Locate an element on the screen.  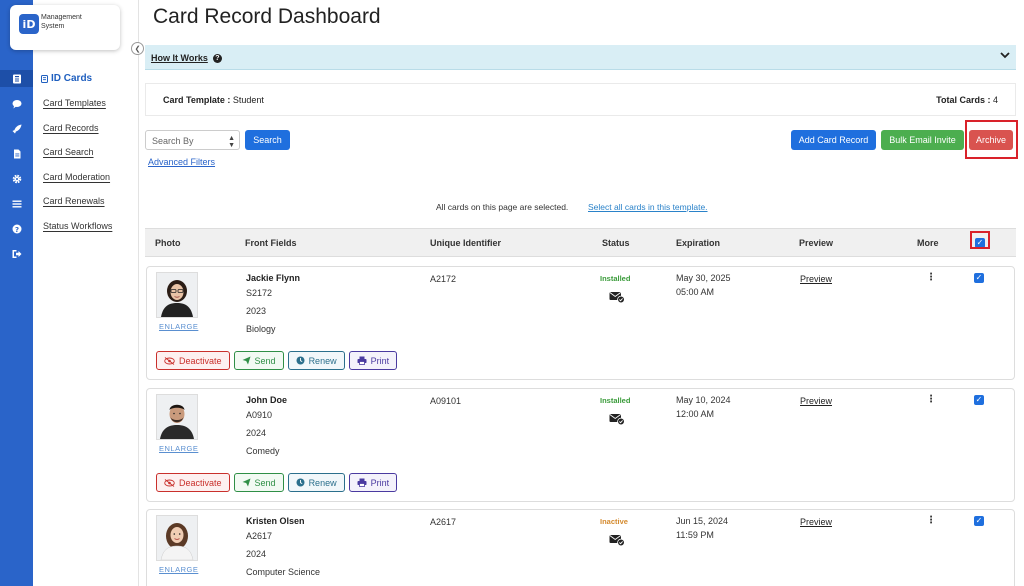
record-year: 2024 is located at coordinates (256, 433).